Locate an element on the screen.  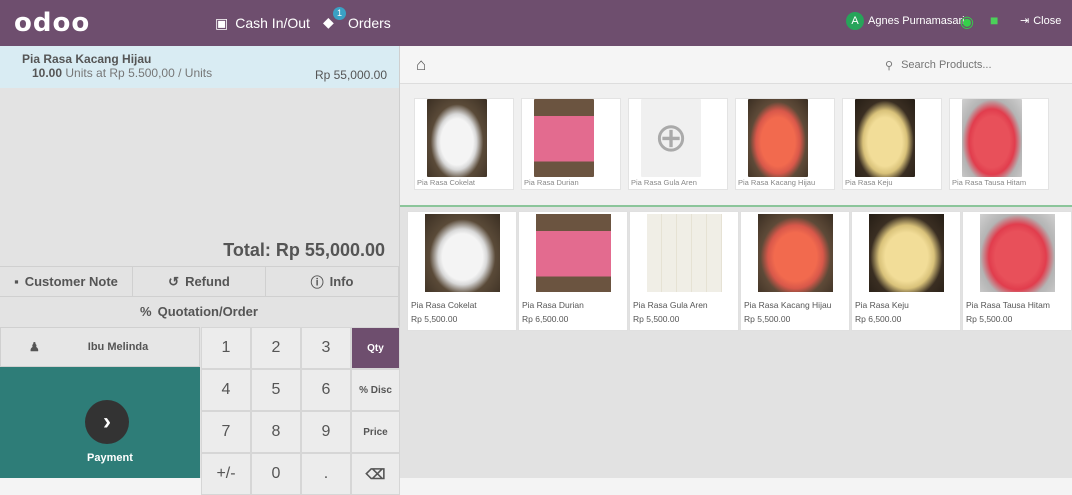
quotation-label: Quotation/Order is located at coordinates (207, 311).